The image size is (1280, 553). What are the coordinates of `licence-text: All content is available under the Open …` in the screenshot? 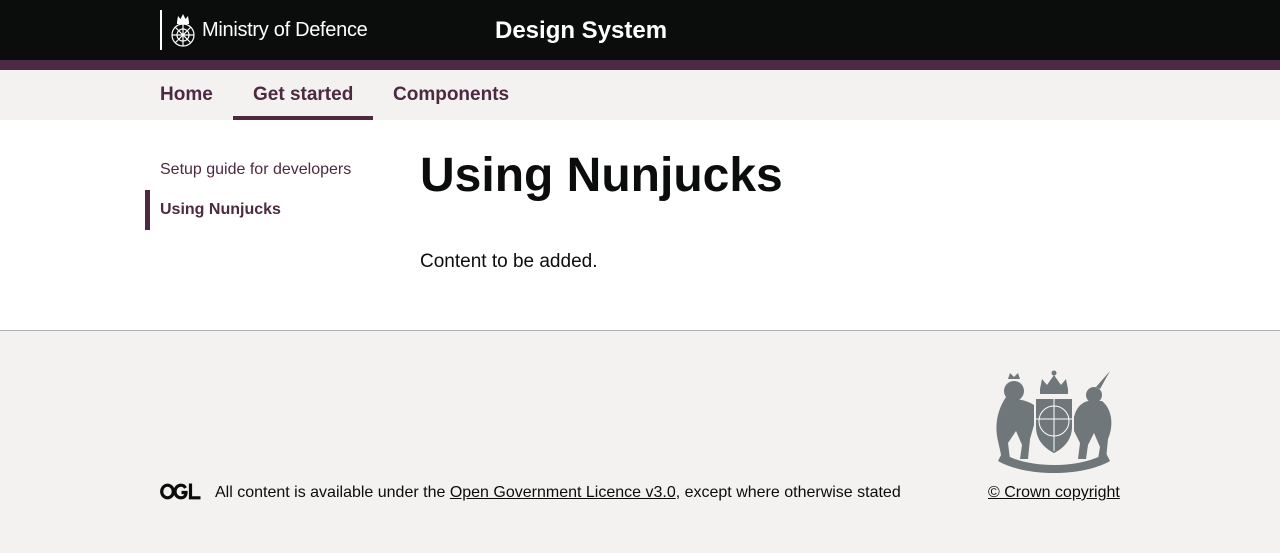 It's located at (558, 493).